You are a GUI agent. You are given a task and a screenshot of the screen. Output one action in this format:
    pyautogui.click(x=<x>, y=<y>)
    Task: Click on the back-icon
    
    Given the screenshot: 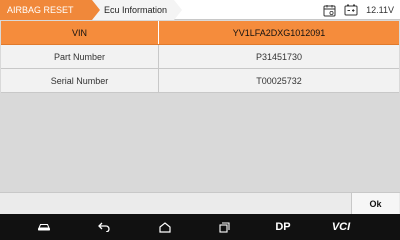 What is the action you would take?
    pyautogui.click(x=104, y=227)
    